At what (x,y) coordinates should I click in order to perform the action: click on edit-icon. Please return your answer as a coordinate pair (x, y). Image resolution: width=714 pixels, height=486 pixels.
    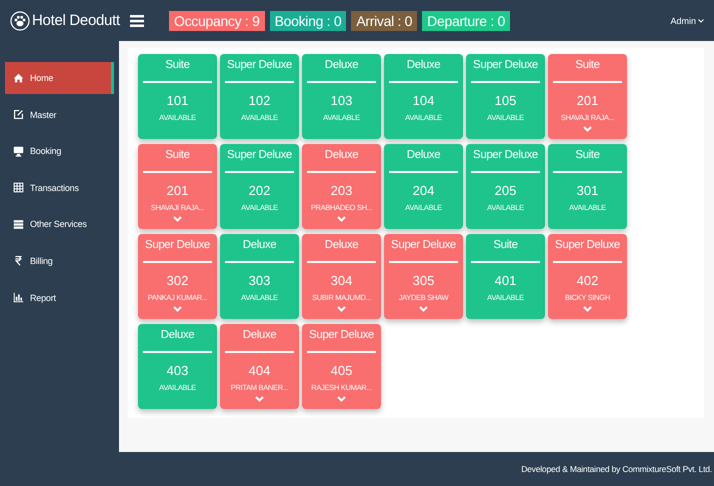
    Looking at the image, I should click on (18, 114).